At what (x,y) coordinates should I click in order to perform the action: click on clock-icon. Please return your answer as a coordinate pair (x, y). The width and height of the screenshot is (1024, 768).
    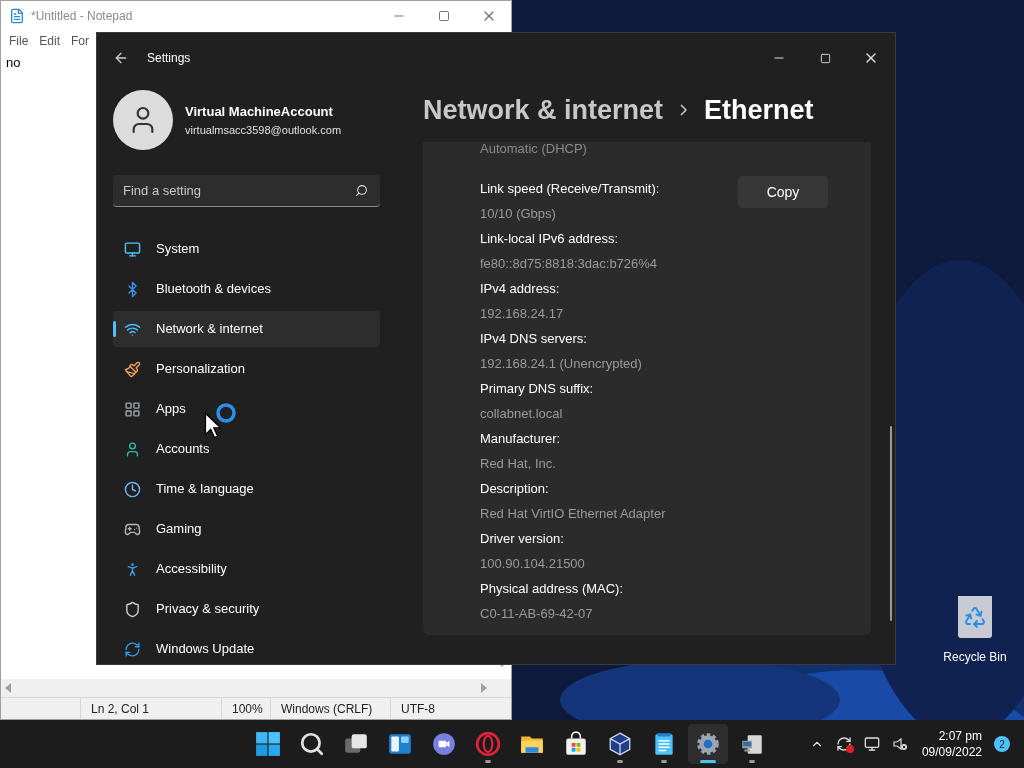
    Looking at the image, I should click on (132, 489).